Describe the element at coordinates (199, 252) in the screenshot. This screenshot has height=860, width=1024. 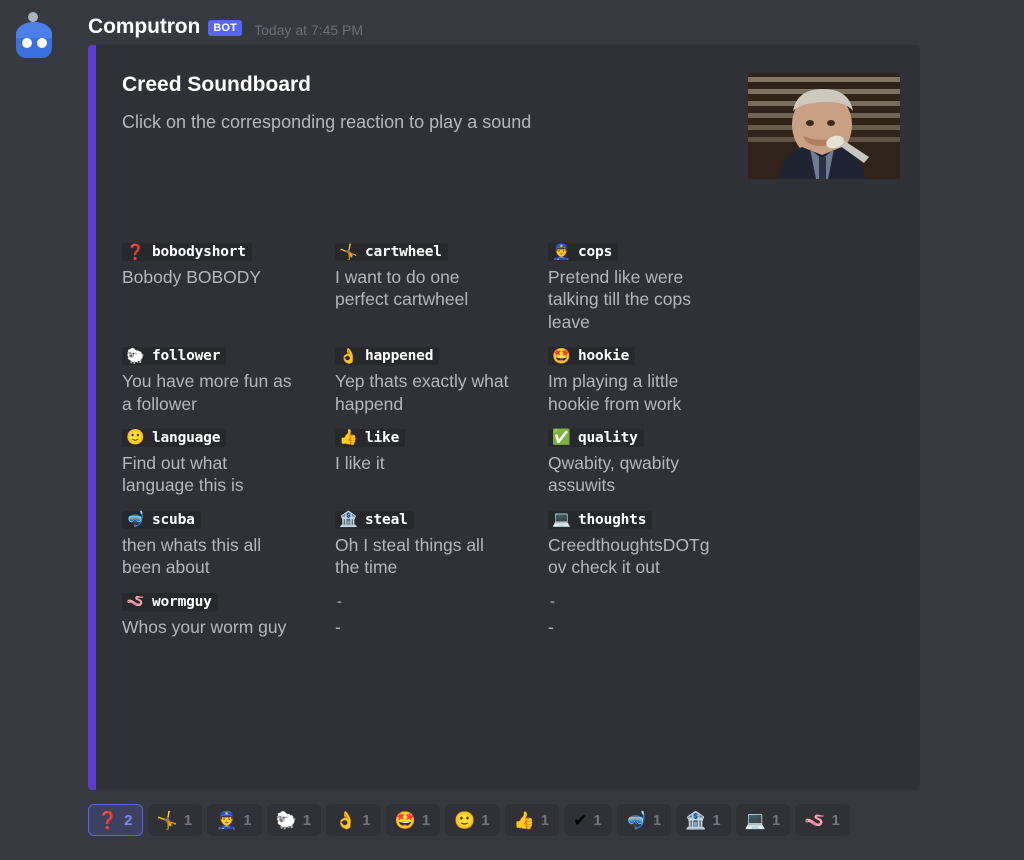
I see `field-name-label: bobodyshort` at that location.